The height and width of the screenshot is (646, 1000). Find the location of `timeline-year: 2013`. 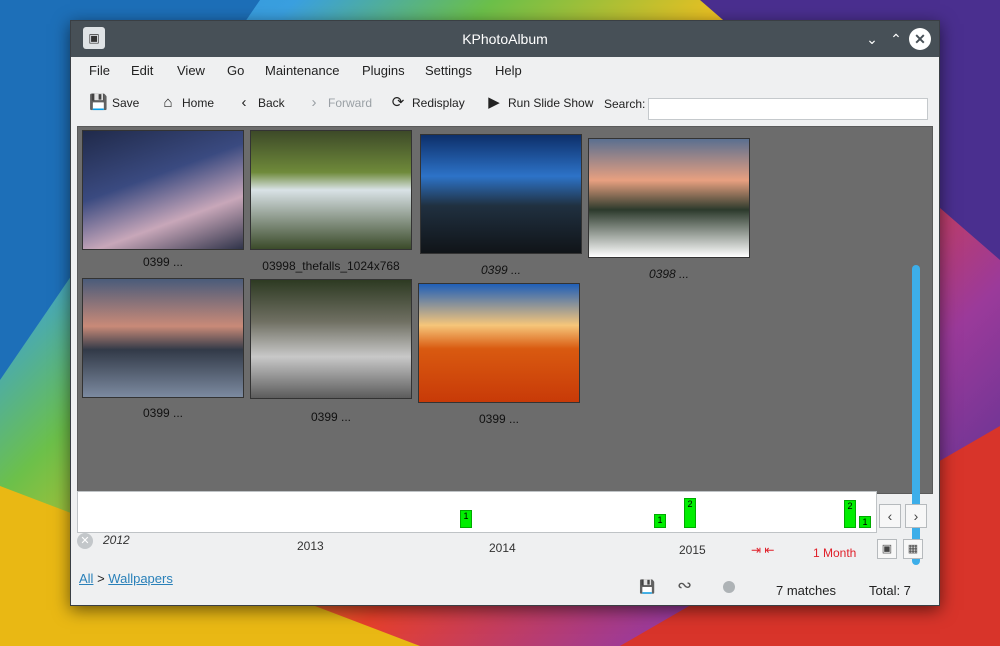

timeline-year: 2013 is located at coordinates (310, 546).